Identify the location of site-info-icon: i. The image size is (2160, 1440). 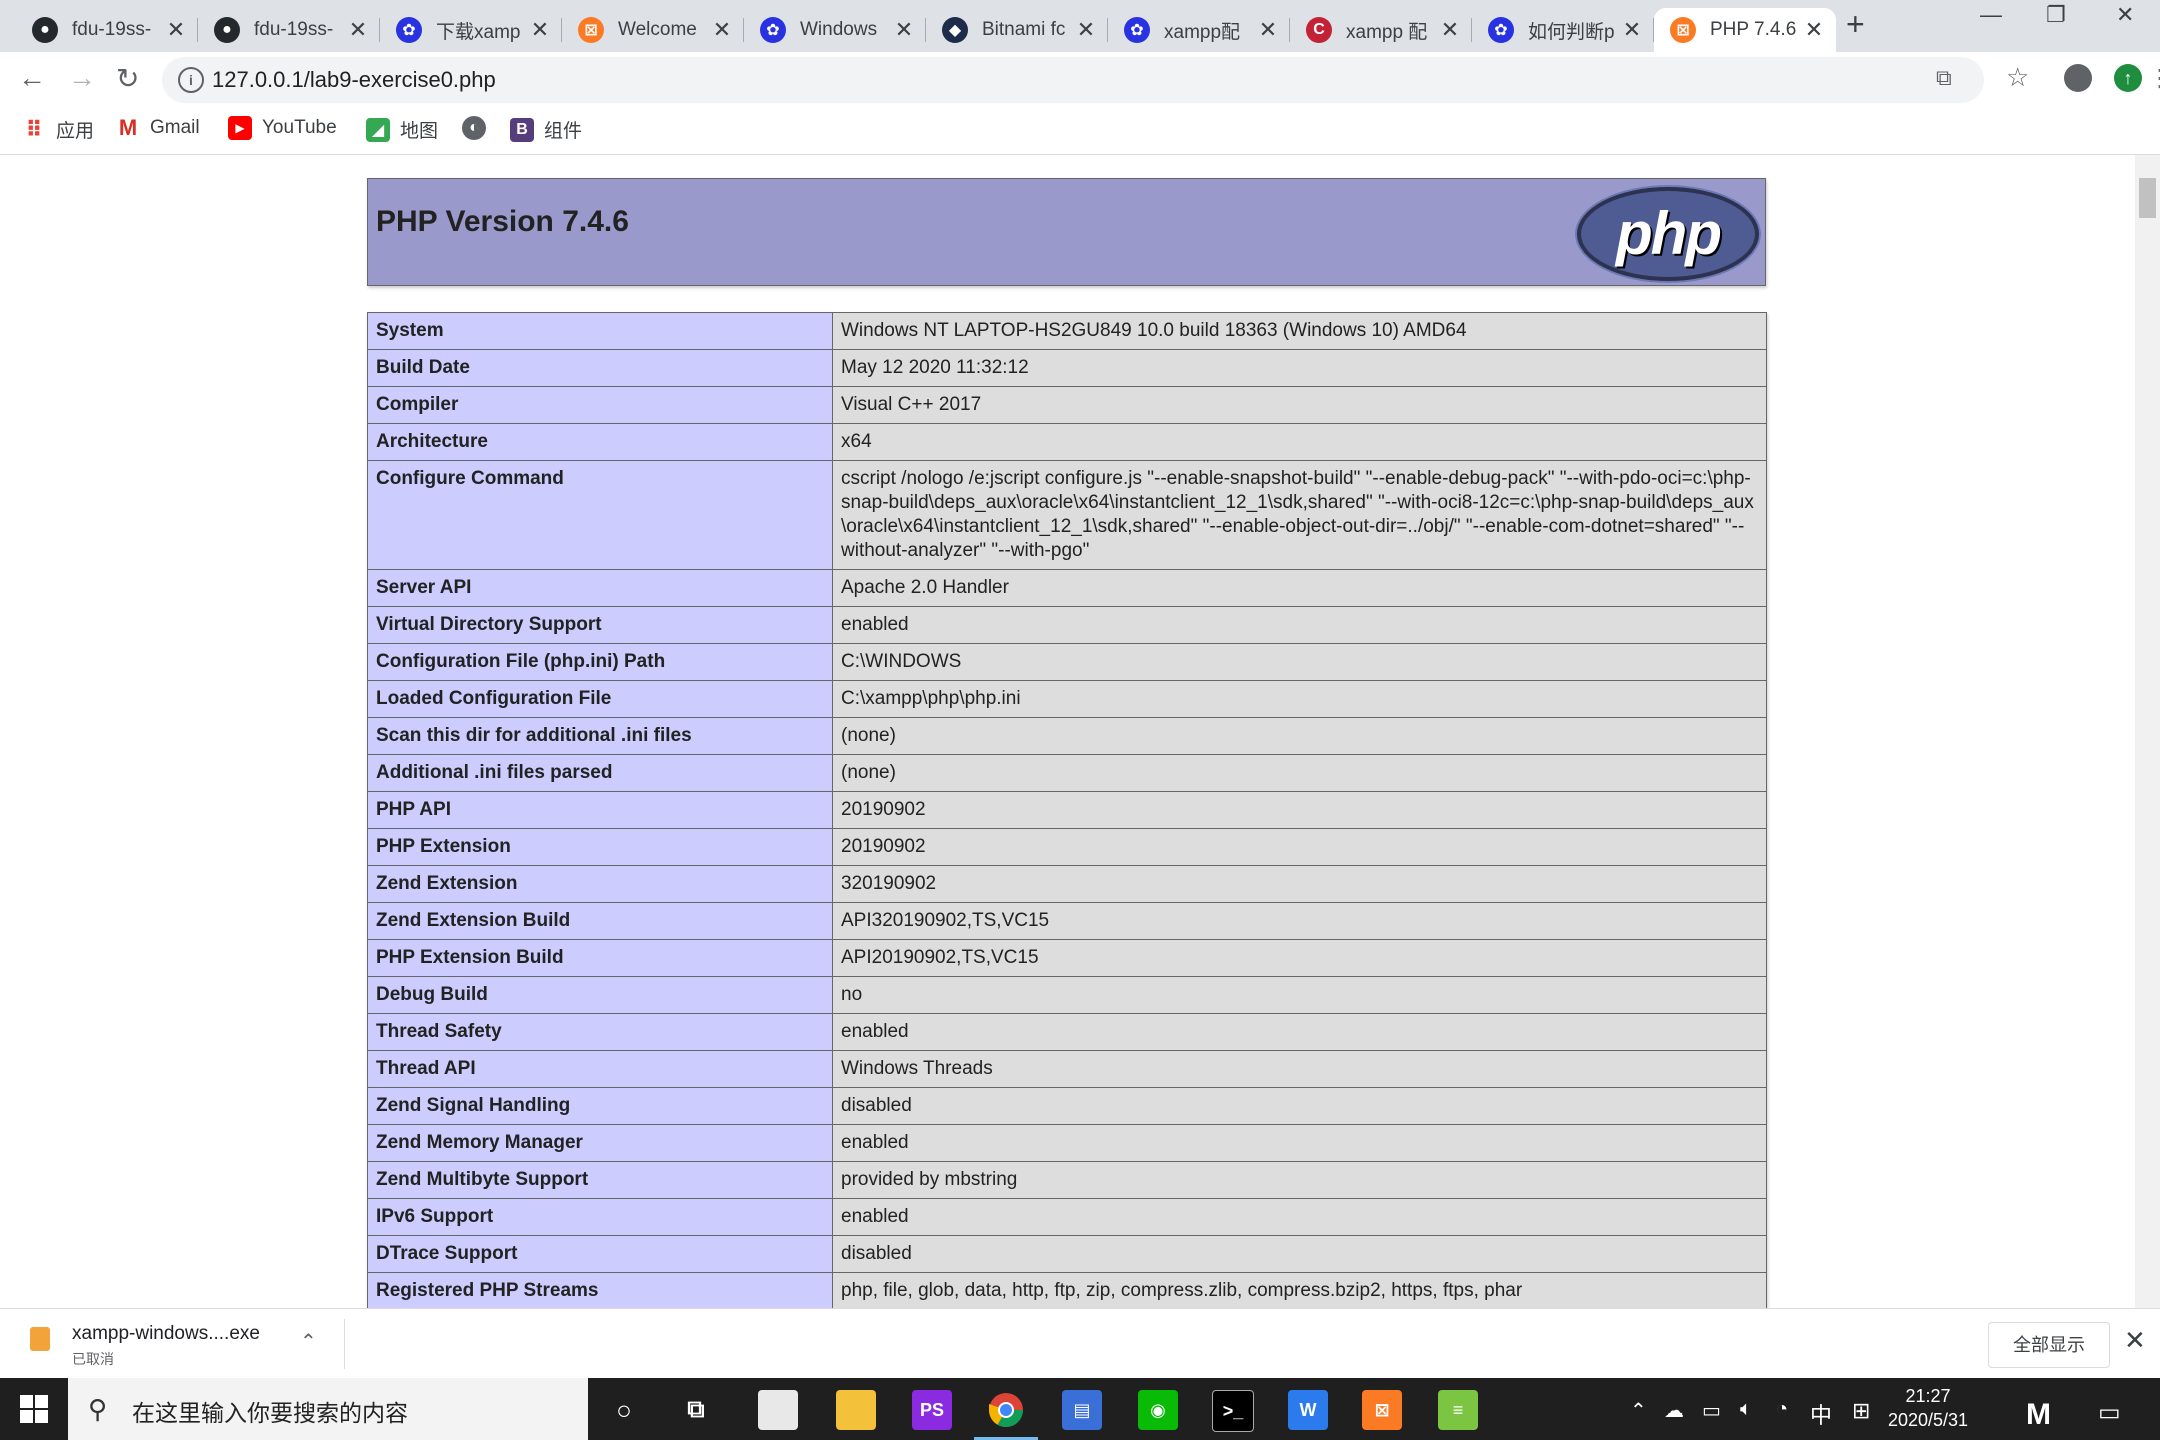
(191, 80).